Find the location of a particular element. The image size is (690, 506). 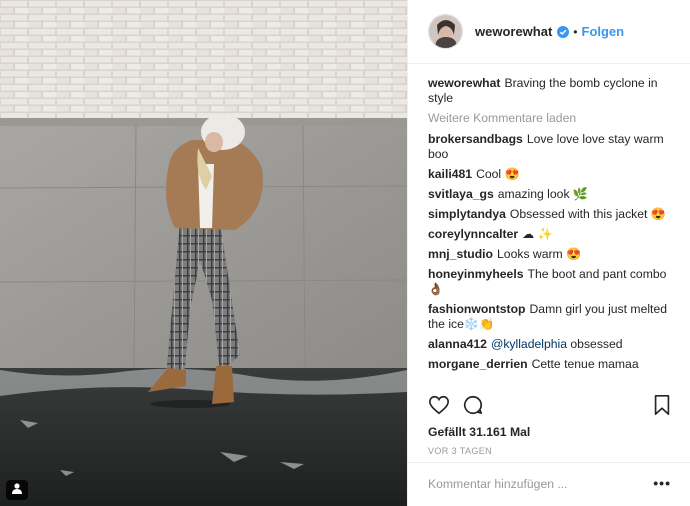

comment-username: simplytandya is located at coordinates (467, 214).